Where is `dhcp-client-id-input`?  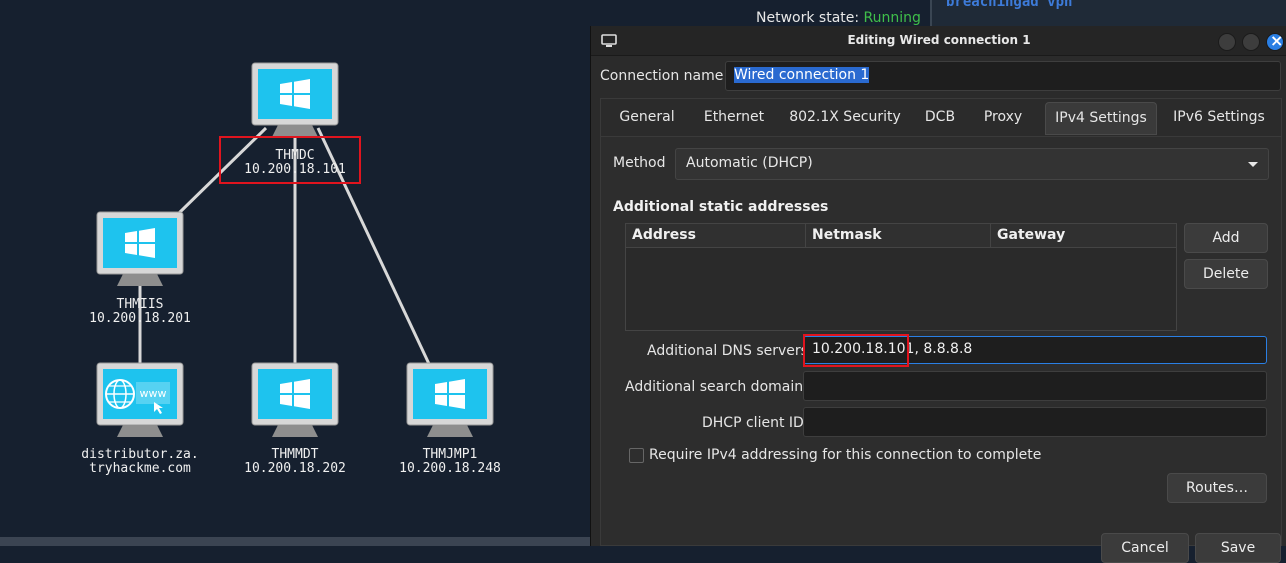
dhcp-client-id-input is located at coordinates (1035, 422).